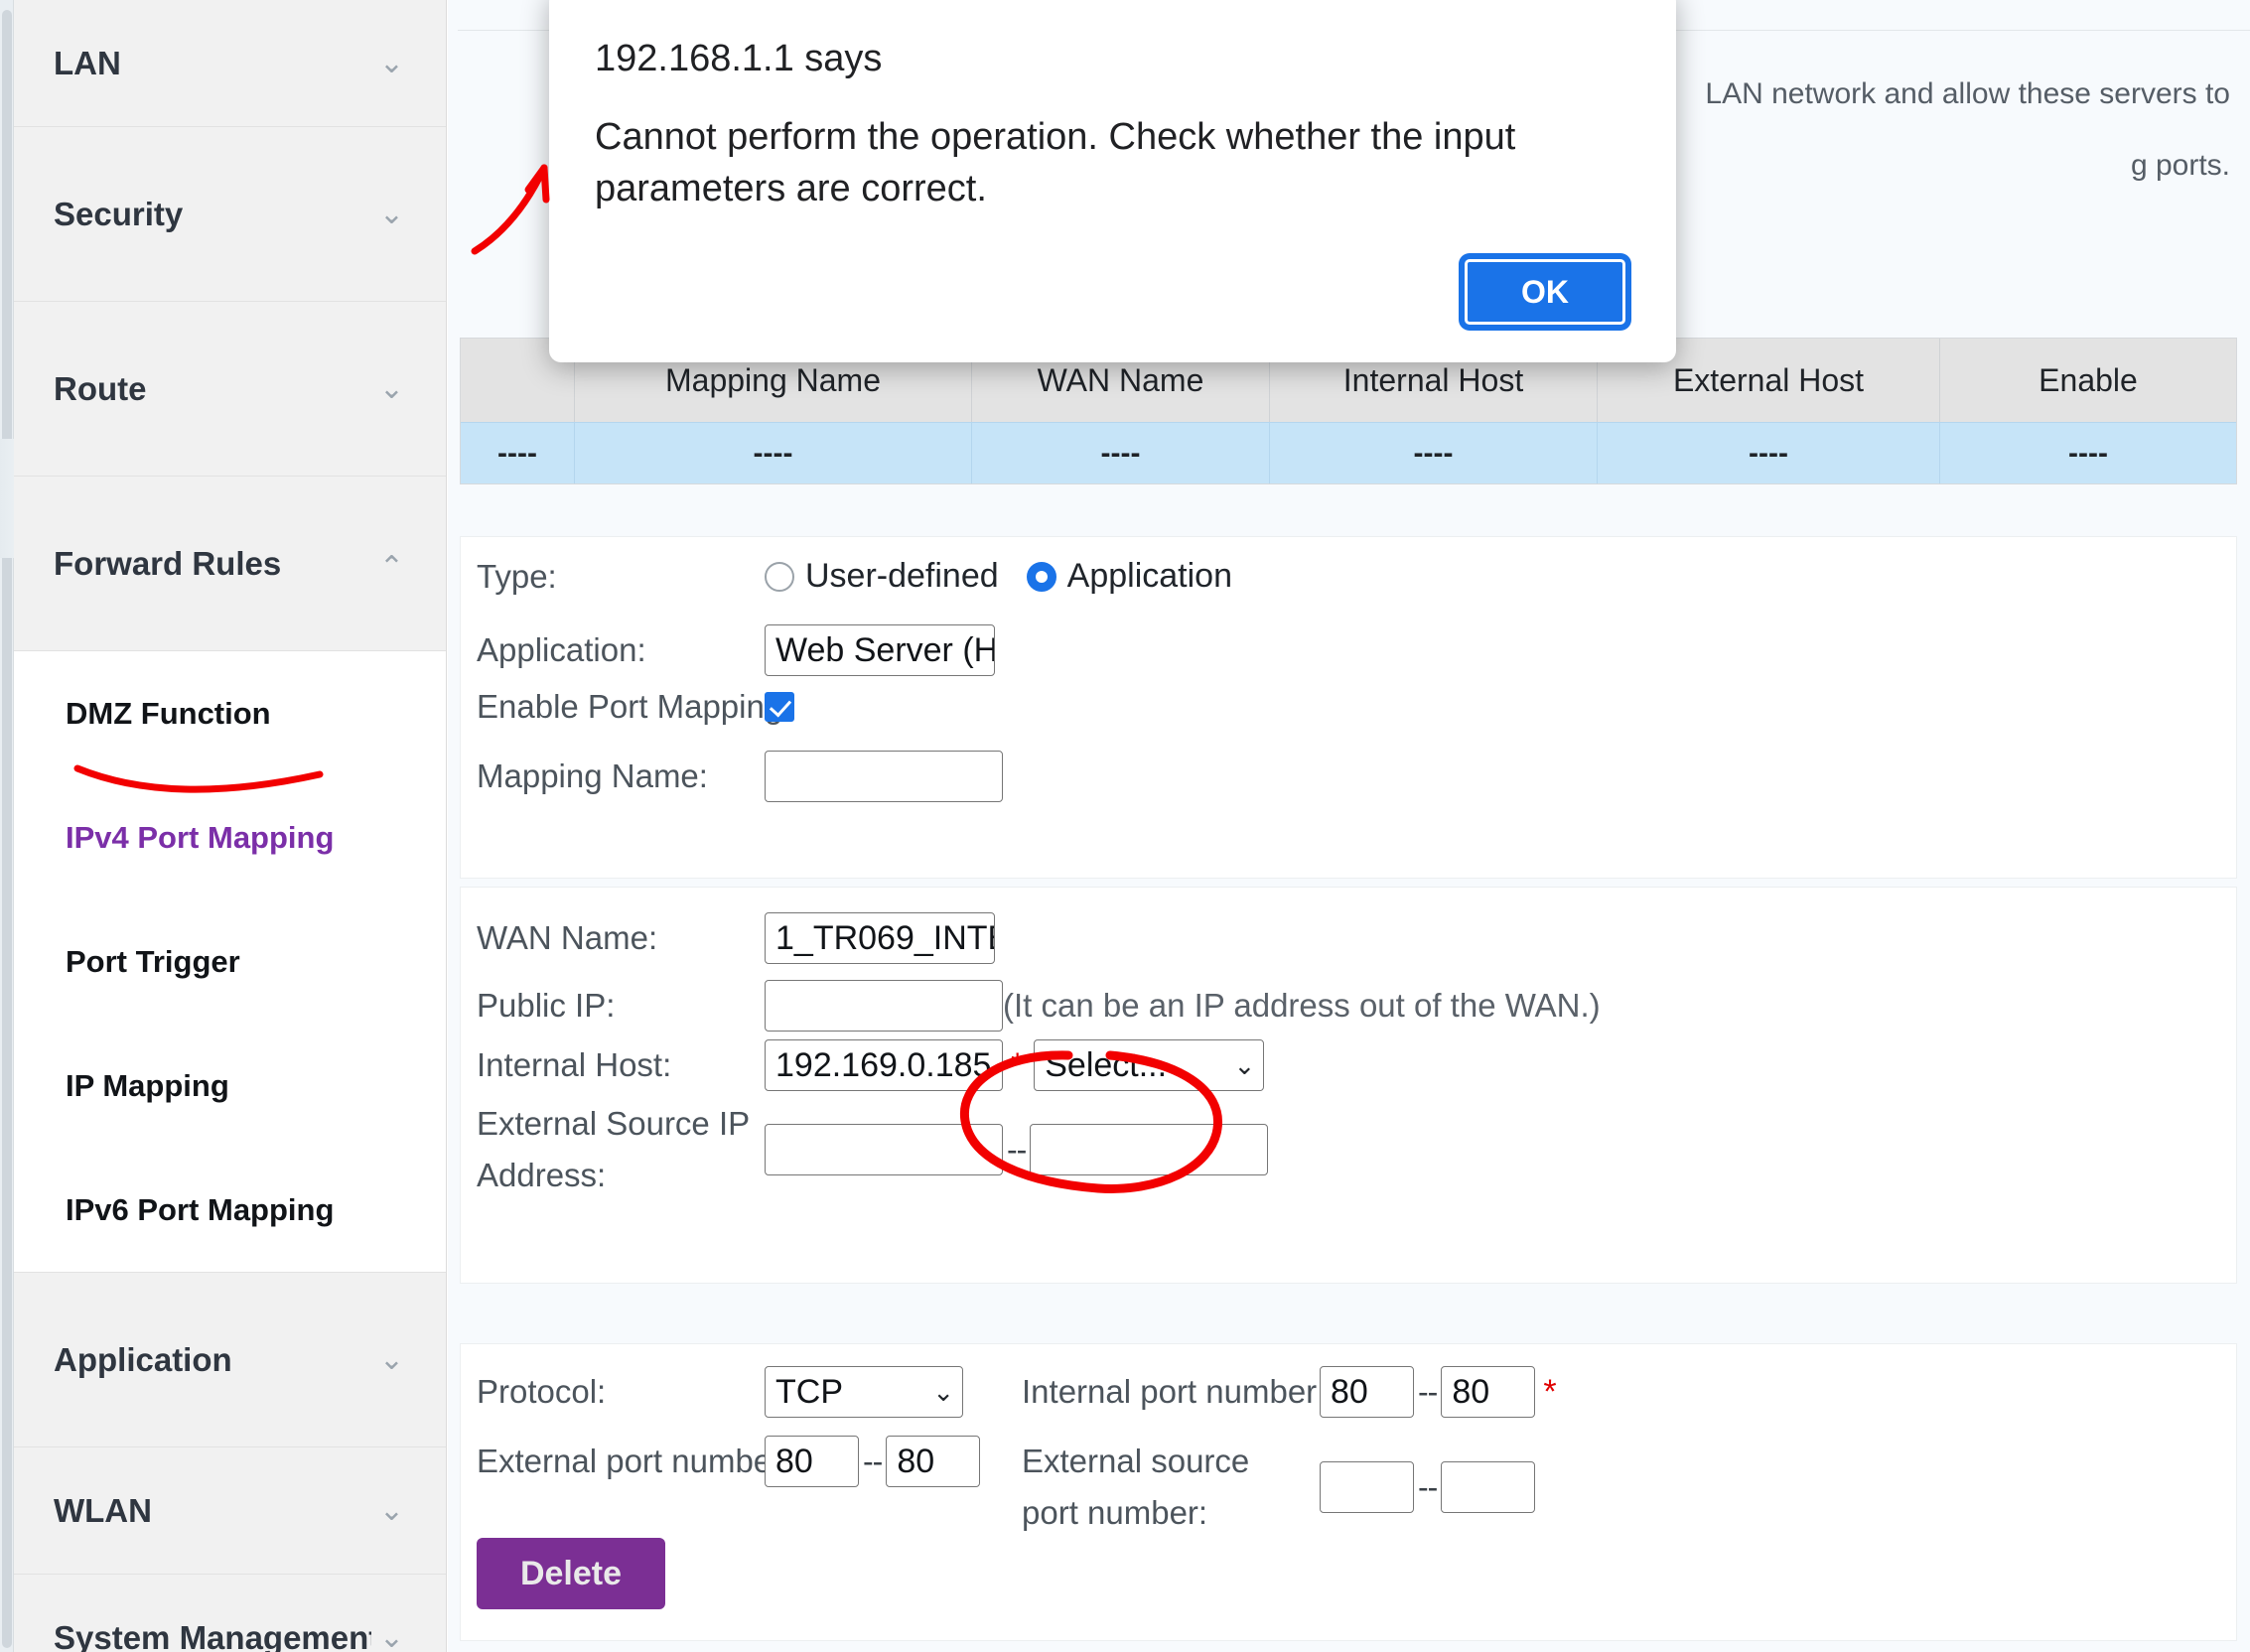 The width and height of the screenshot is (2250, 1652). I want to click on sidebar-item-ip-mapping: IP Mapping, so click(230, 1086).